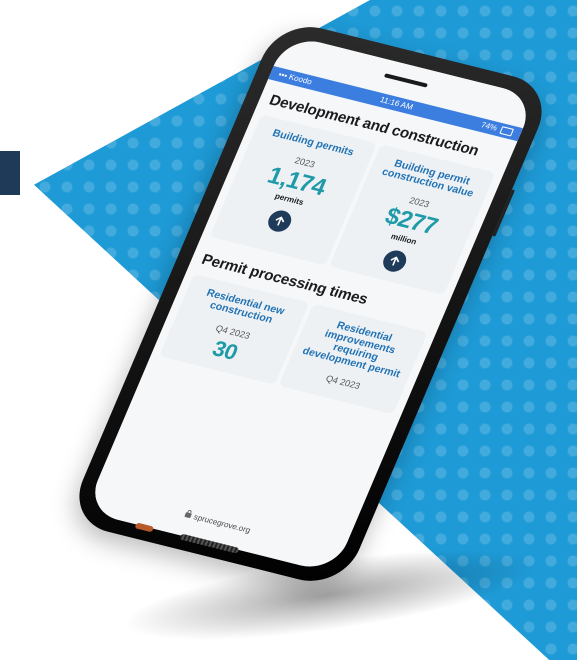 Image resolution: width=577 pixels, height=660 pixels. What do you see at coordinates (405, 80) in the screenshot?
I see `speaker-icon` at bounding box center [405, 80].